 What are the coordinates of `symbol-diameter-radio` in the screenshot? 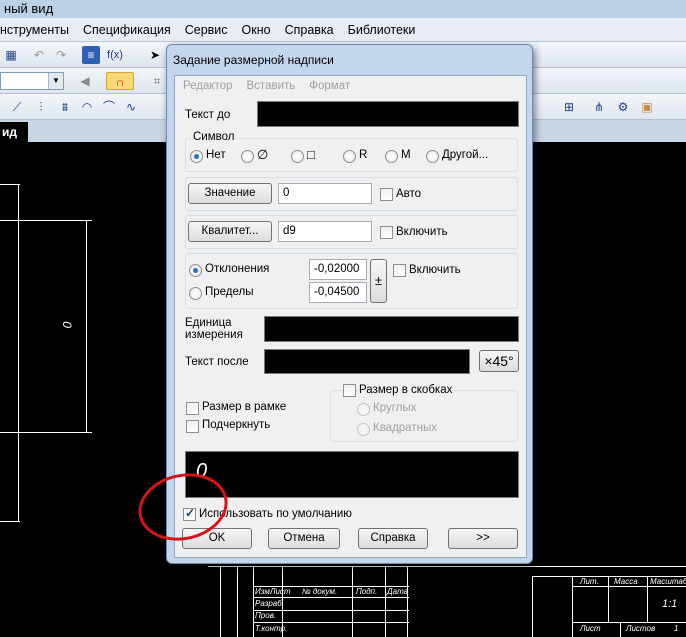 It's located at (247, 156).